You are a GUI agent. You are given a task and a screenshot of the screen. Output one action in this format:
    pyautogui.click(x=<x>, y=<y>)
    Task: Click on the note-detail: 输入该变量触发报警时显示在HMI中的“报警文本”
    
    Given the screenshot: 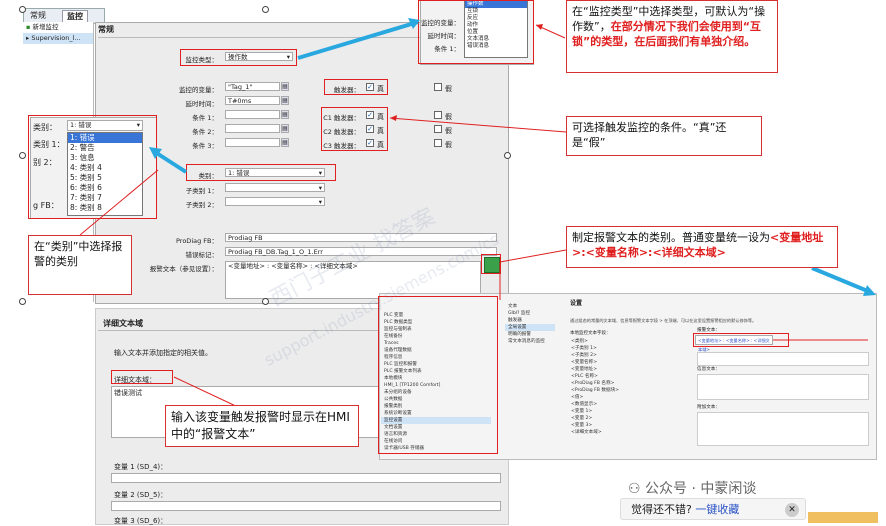 What is the action you would take?
    pyautogui.click(x=262, y=426)
    